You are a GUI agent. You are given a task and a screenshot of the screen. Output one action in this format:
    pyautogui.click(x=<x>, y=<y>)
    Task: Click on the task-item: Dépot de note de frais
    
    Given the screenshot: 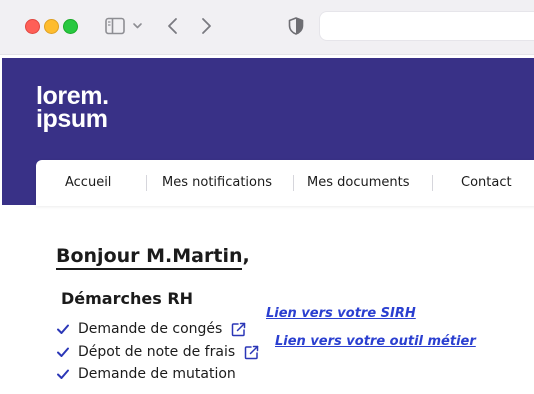 What is the action you would take?
    pyautogui.click(x=158, y=352)
    